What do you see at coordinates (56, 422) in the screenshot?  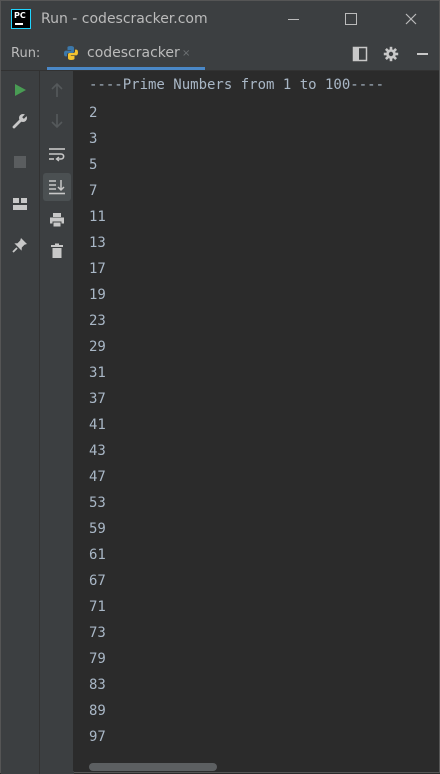 I see `run-toolbar-secondary` at bounding box center [56, 422].